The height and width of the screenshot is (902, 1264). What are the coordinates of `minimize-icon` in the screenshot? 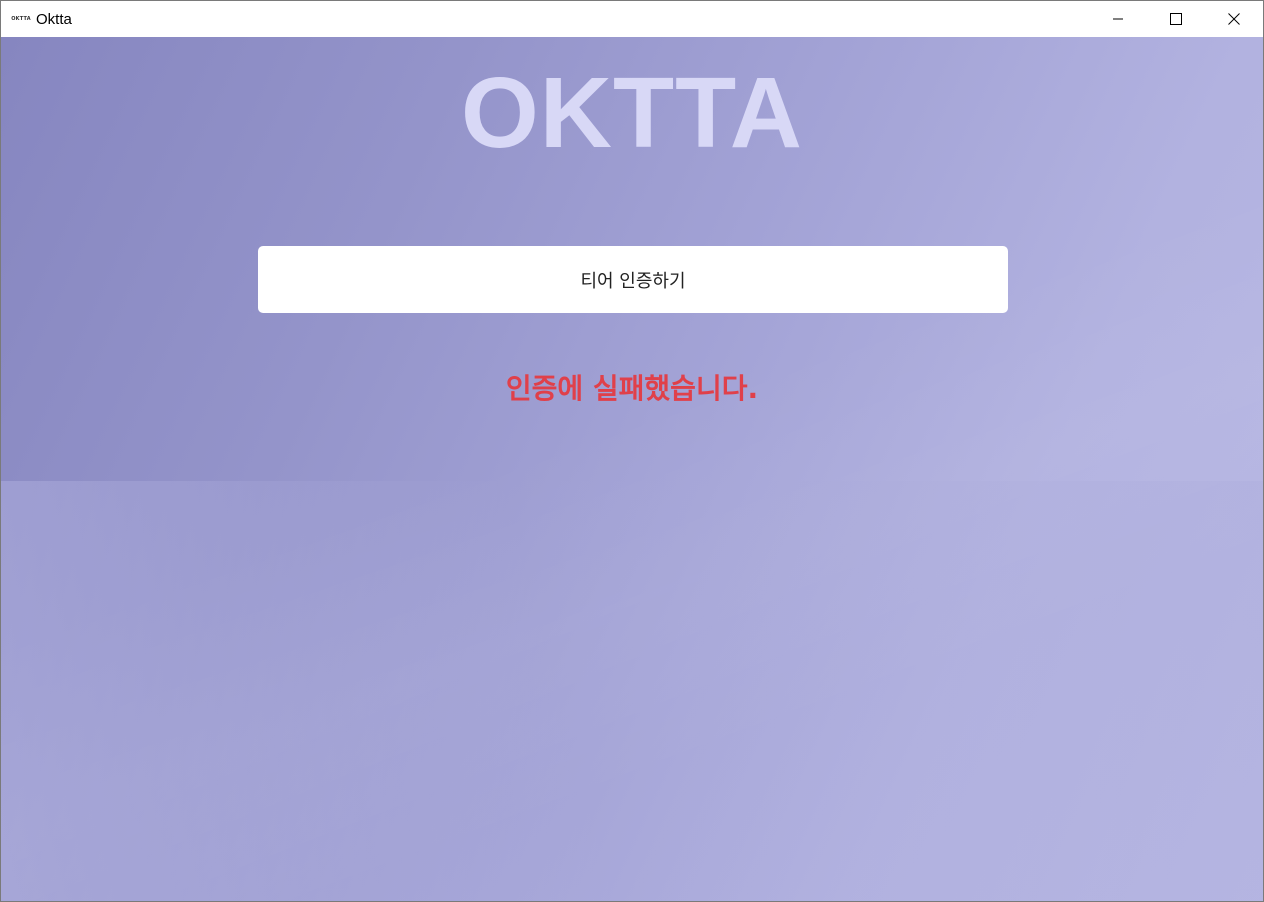 It's located at (1118, 19).